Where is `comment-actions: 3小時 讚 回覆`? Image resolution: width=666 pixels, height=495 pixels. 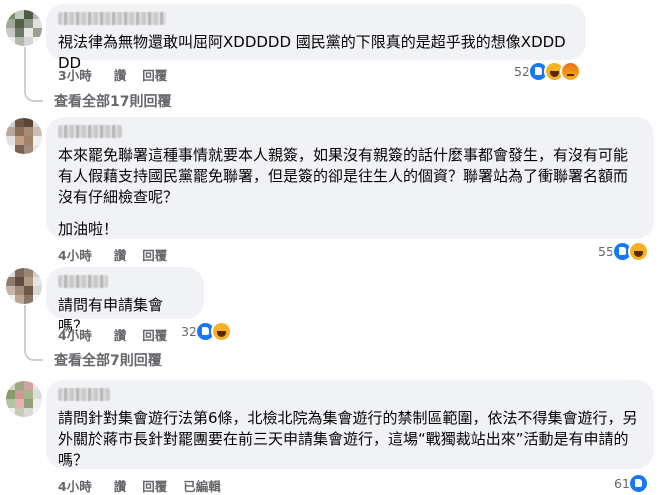
comment-actions: 3小時 讚 回覆 is located at coordinates (120, 74).